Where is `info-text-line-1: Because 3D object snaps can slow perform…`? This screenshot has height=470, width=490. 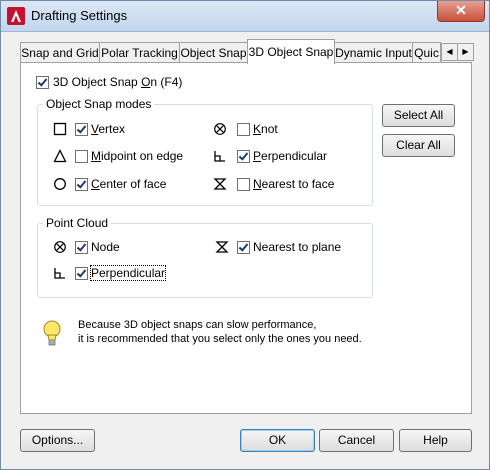
info-text-line-1: Because 3D object snaps can slow perform… is located at coordinates (197, 325).